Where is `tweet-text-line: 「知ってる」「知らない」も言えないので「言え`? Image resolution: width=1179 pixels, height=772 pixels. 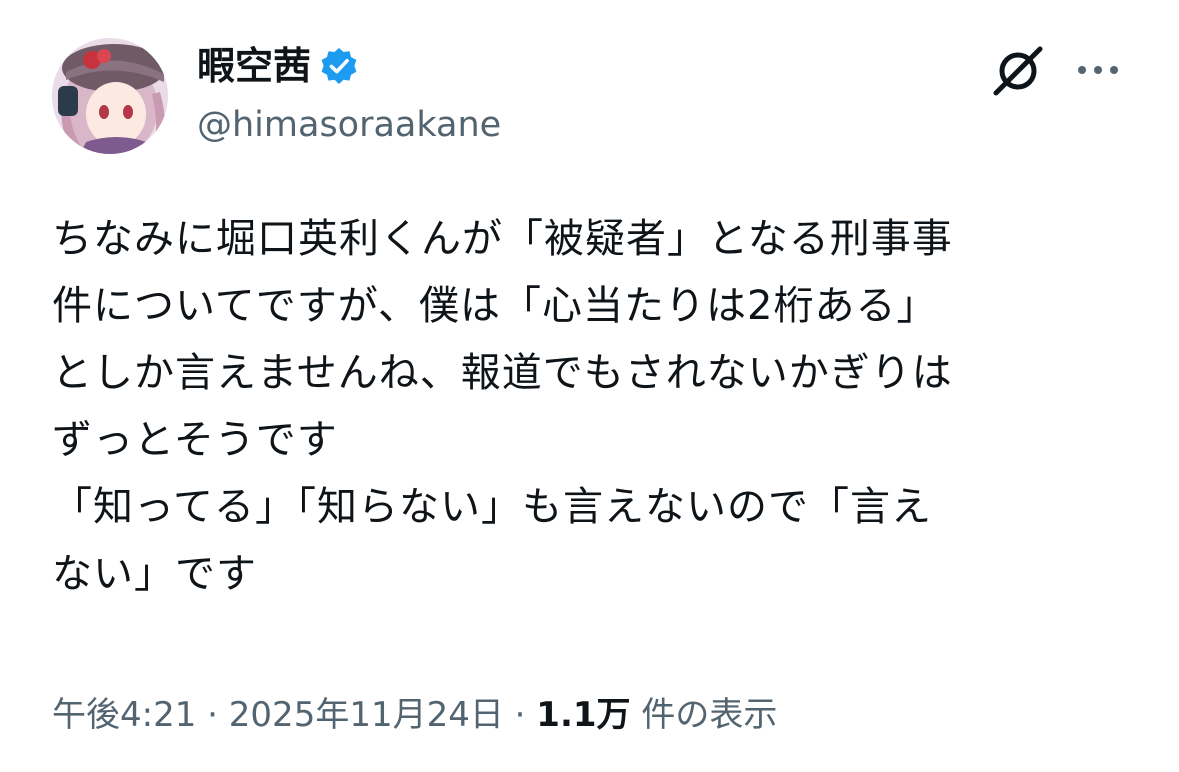
tweet-text-line: 「知ってる」「知らない」も言えないので「言え is located at coordinates (492, 507).